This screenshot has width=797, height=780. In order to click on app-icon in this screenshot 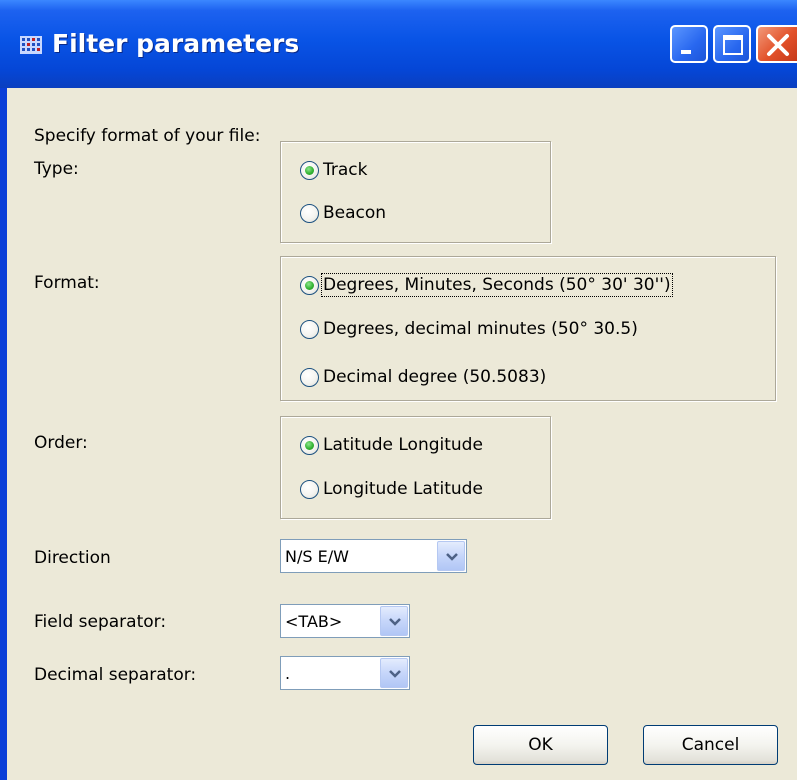, I will do `click(31, 45)`.